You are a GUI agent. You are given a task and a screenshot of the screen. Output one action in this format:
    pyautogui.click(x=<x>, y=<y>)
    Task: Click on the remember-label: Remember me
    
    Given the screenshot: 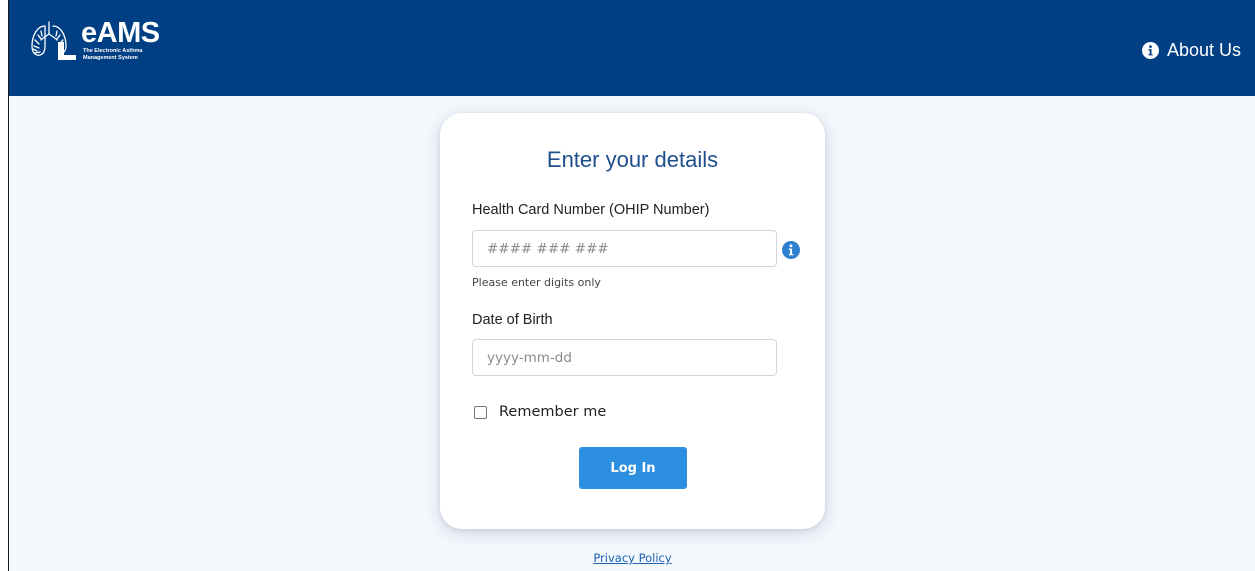 What is the action you would take?
    pyautogui.click(x=553, y=412)
    